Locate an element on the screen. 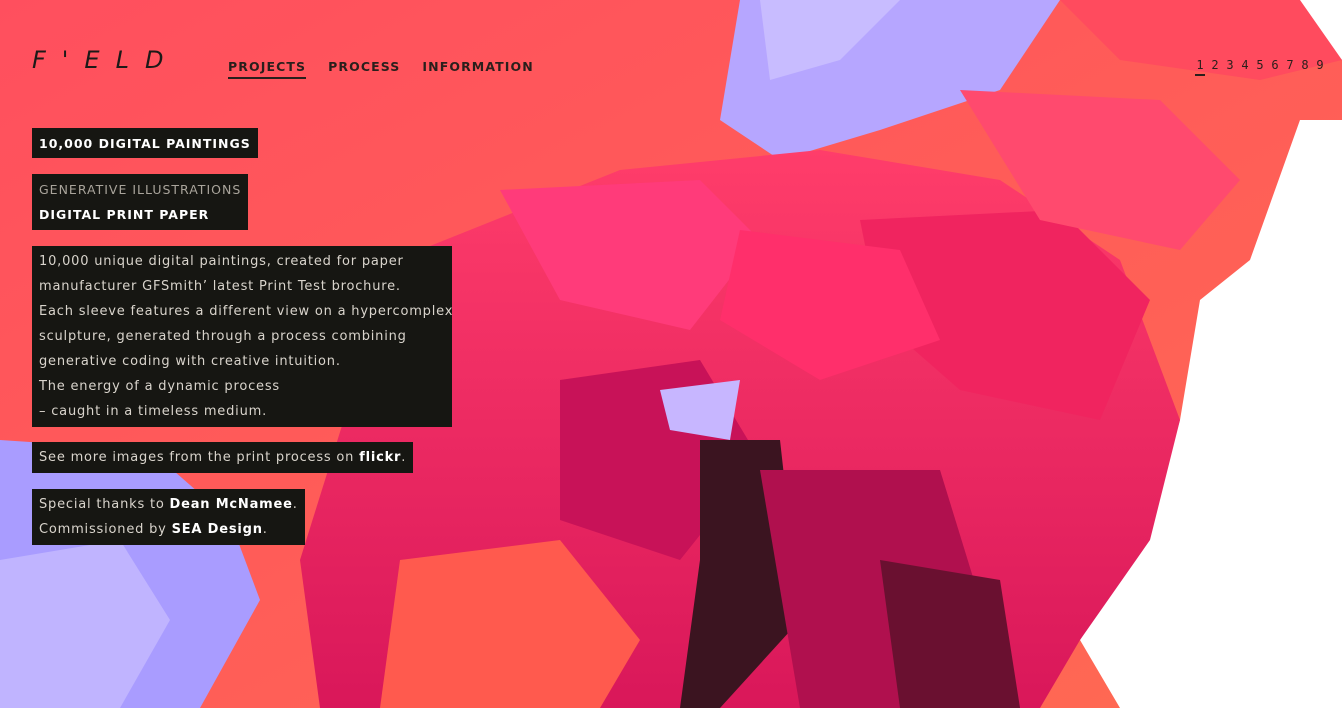 This screenshot has width=1342, height=708. commission-text: Commissioned by is located at coordinates (105, 529).